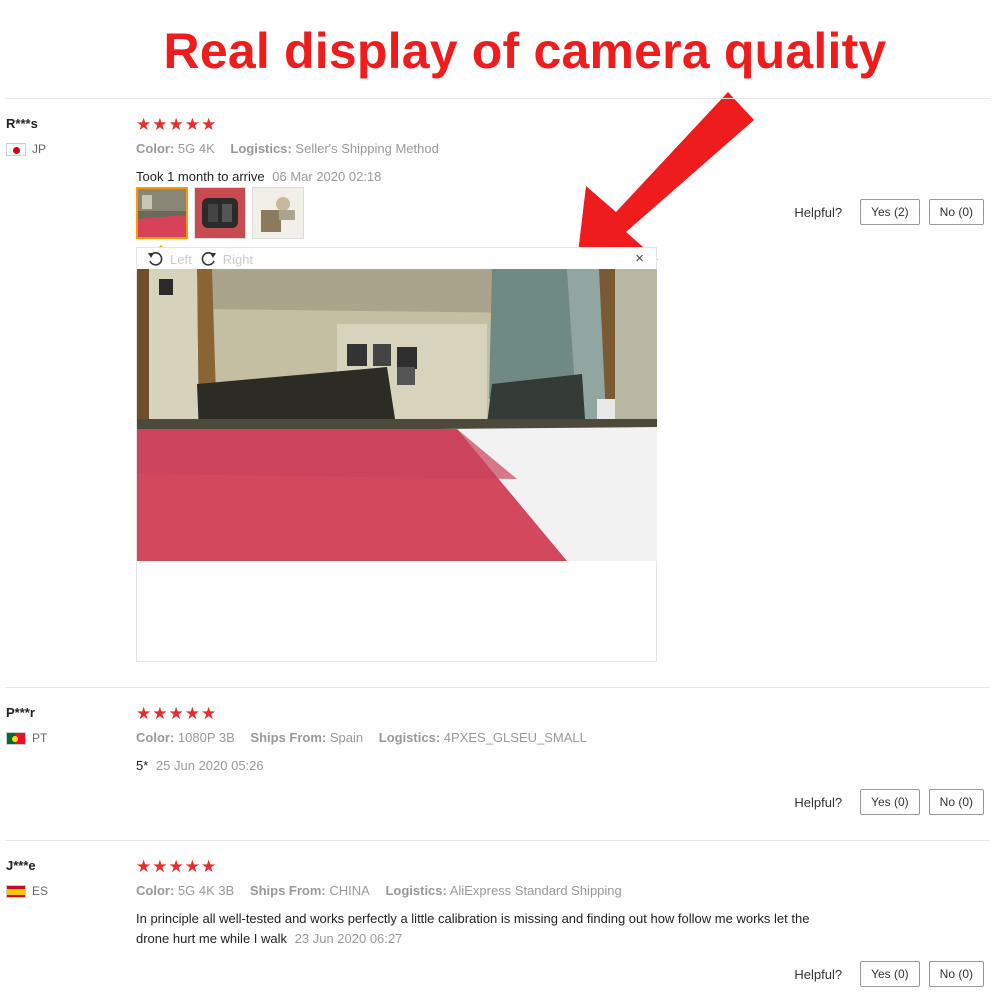  I want to click on review-date: 23 Jun 2020 06:27, so click(348, 938).